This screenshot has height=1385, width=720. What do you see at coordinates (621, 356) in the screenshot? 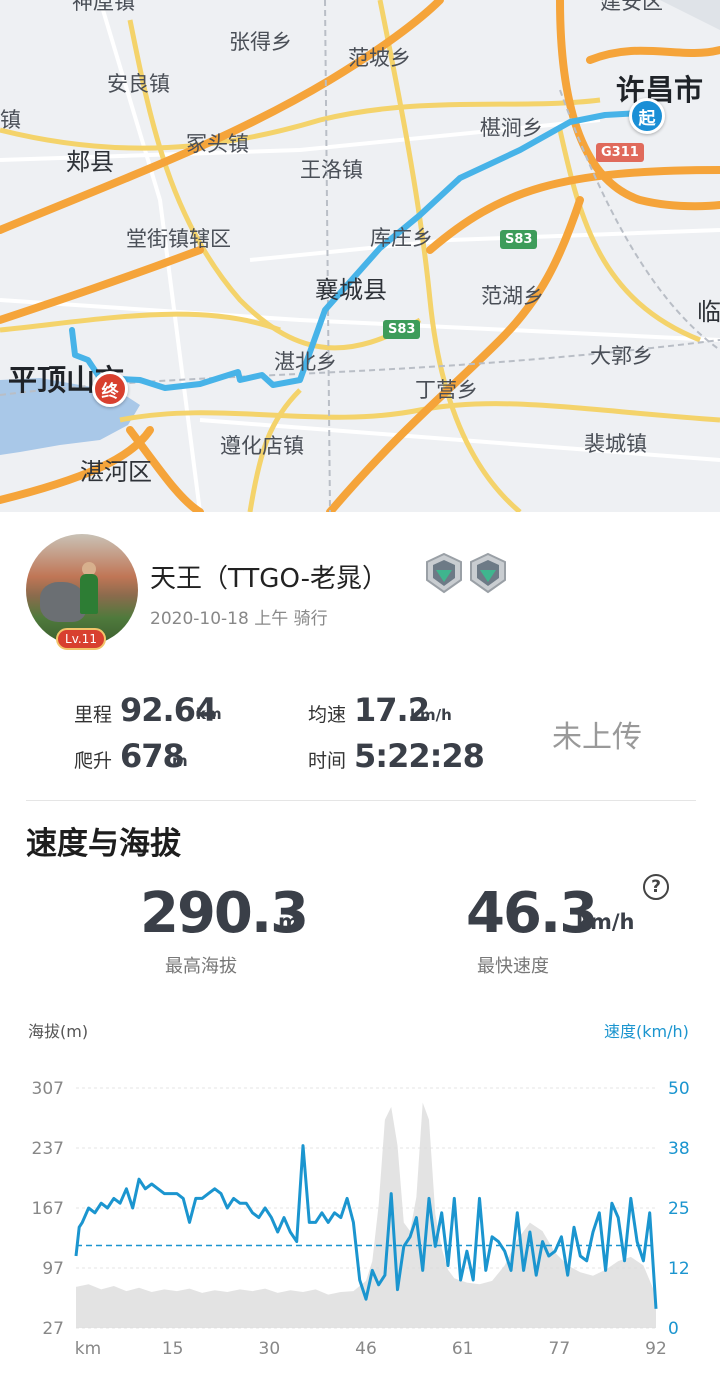
I see `map-label: 大郭乡` at bounding box center [621, 356].